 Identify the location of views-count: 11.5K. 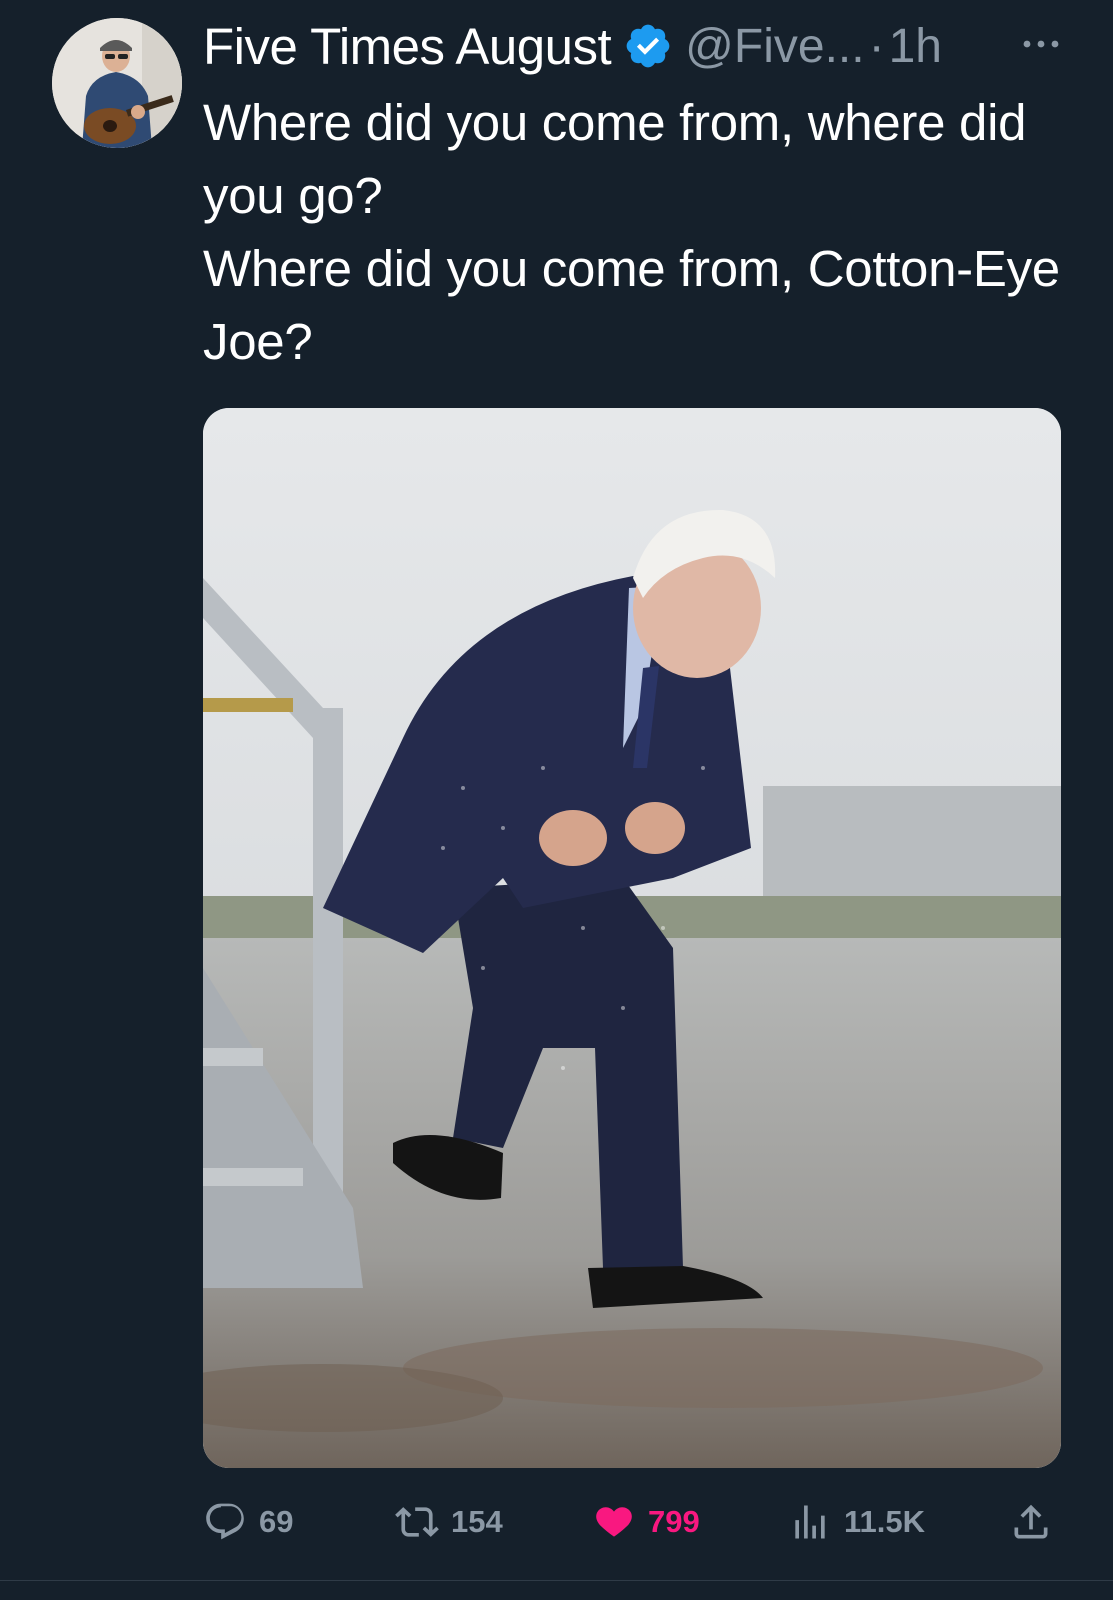
(885, 1521).